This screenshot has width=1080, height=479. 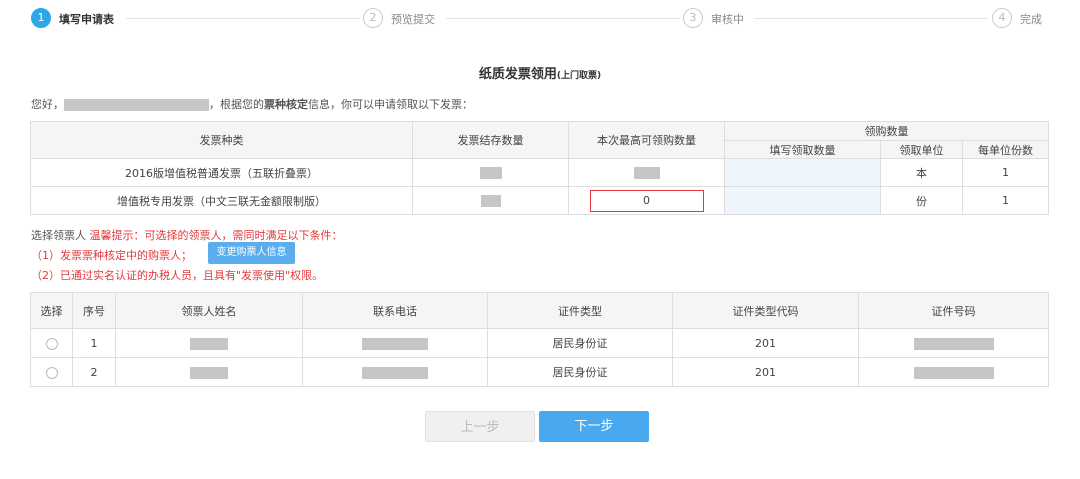 I want to click on greeting-suffix: 信息，你可以申请领取以下发票：, so click(x=390, y=104).